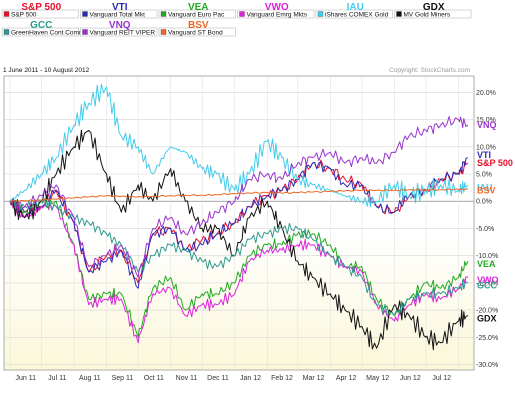  What do you see at coordinates (354, 10) in the screenshot?
I see `legend-entry: IAUiShares COMEX Gold` at bounding box center [354, 10].